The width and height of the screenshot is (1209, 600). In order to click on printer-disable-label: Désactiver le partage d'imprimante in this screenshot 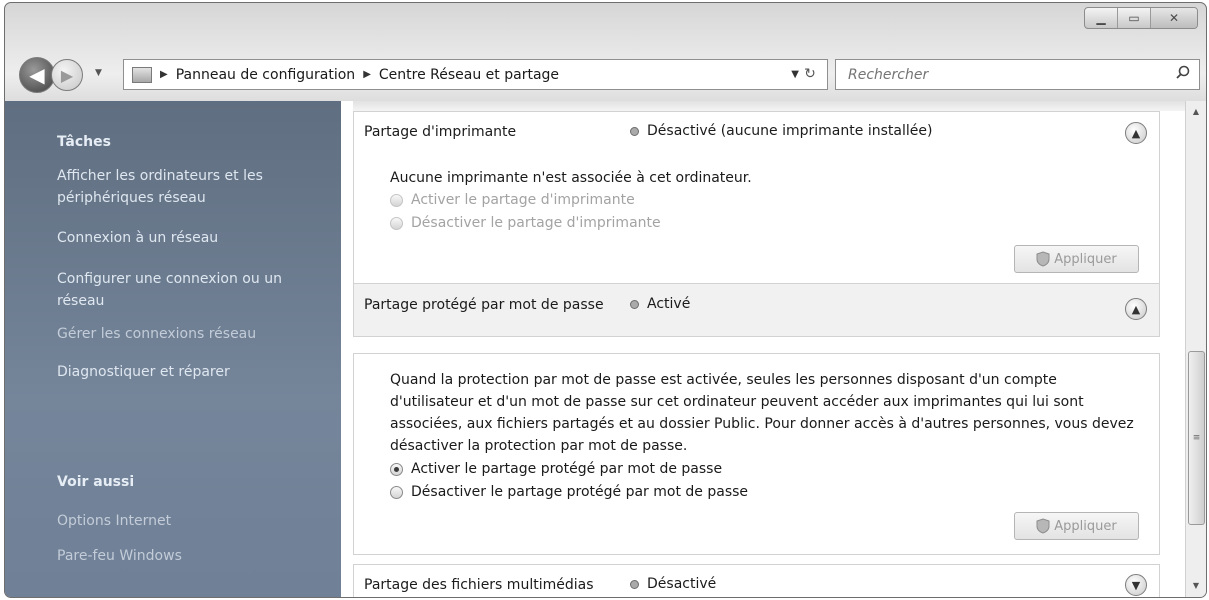, I will do `click(536, 223)`.